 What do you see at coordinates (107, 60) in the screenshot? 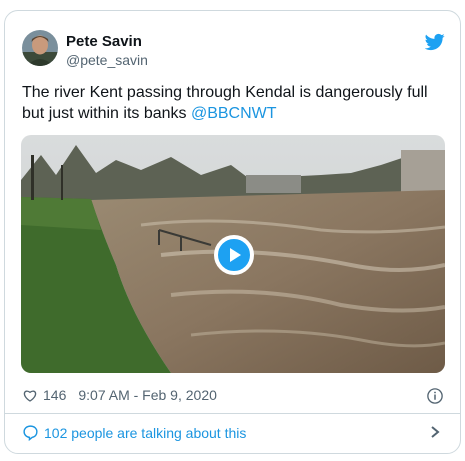
I see `author-handle: @pete_savin` at bounding box center [107, 60].